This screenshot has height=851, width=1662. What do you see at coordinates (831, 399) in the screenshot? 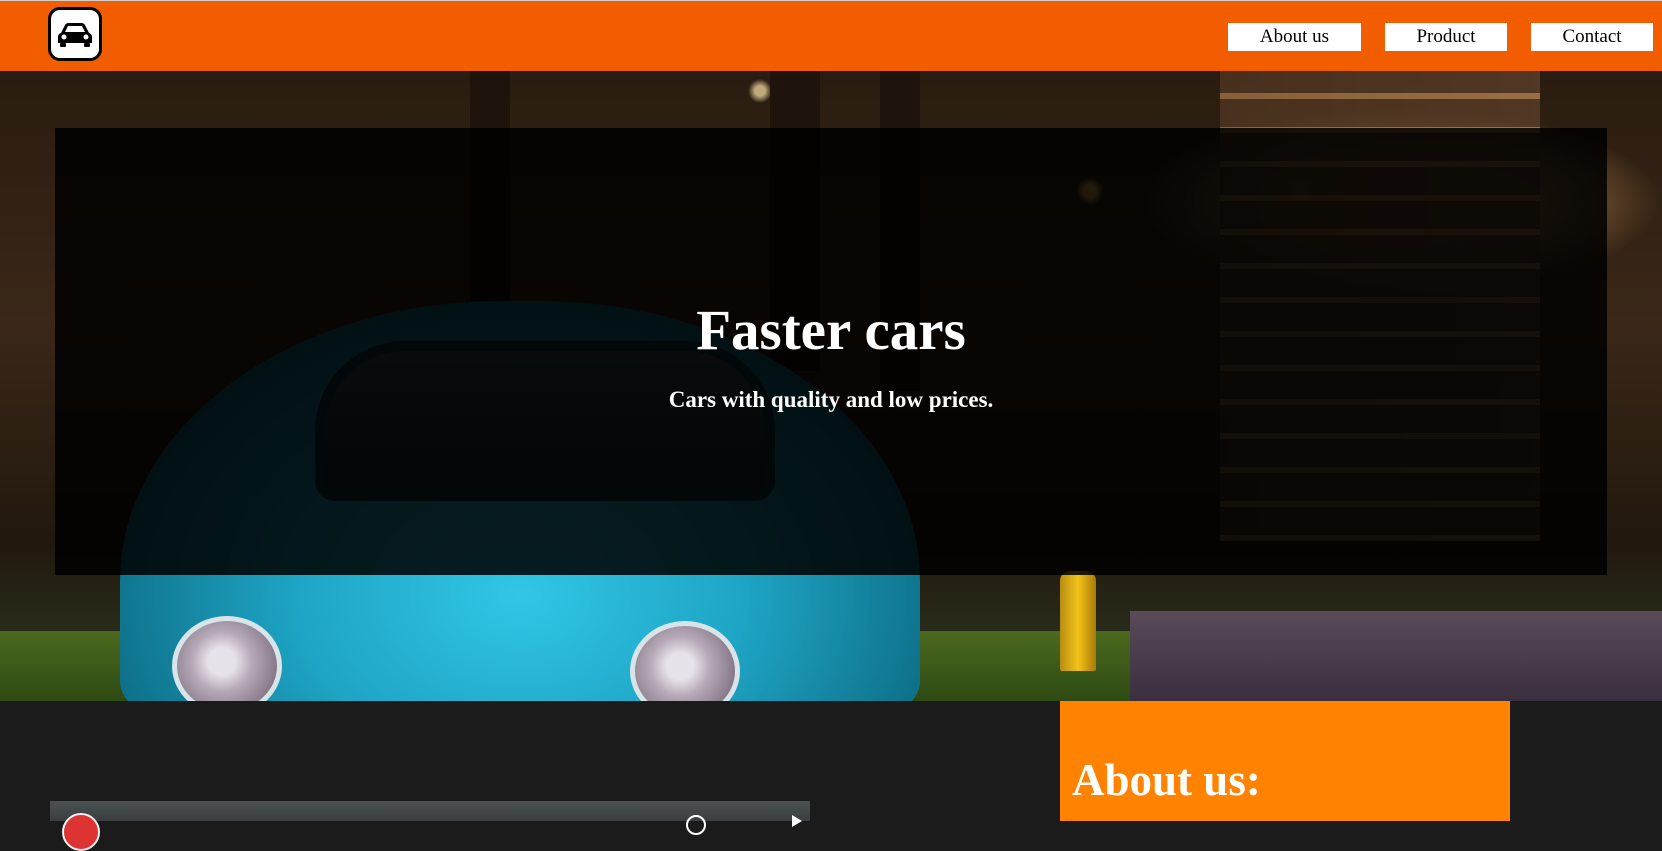
I see `hero-subtitle: Cars with quality and low prices.` at bounding box center [831, 399].